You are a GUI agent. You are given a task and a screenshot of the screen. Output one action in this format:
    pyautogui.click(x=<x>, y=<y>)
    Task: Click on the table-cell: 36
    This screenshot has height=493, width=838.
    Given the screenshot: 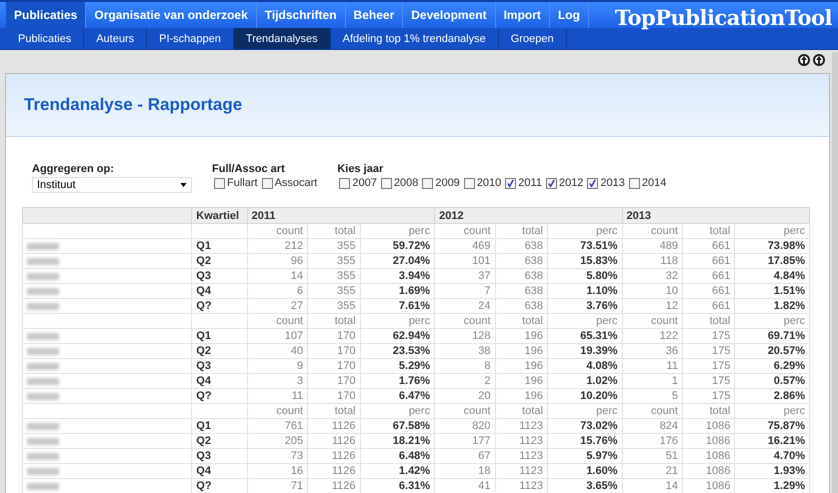 What is the action you would take?
    pyautogui.click(x=652, y=351)
    